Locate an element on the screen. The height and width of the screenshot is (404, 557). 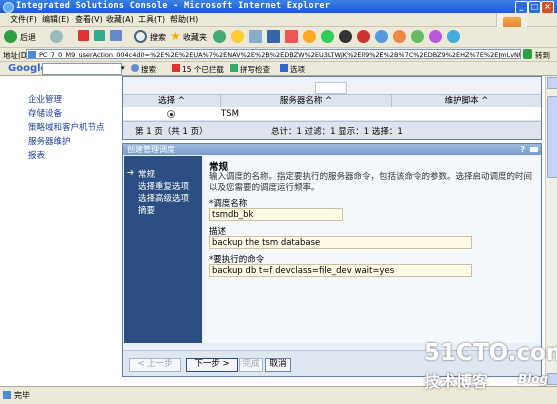
toolbar: 后退 搜索 ★ 收藏夹 is located at coordinates (278, 37).